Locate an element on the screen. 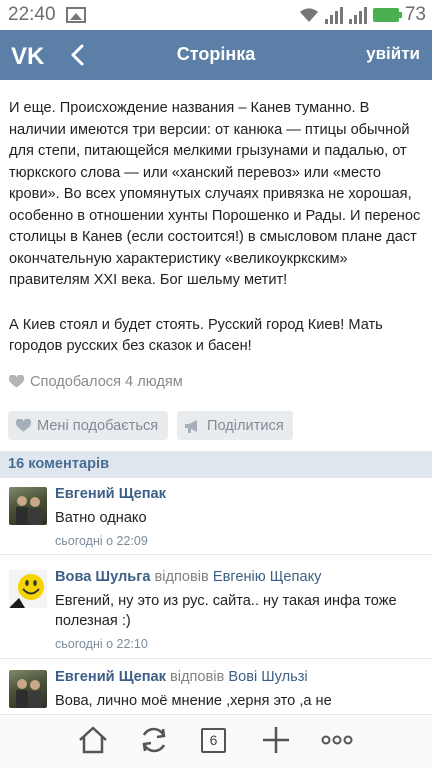  comment-time: сьогодні о 22:10 is located at coordinates (239, 644).